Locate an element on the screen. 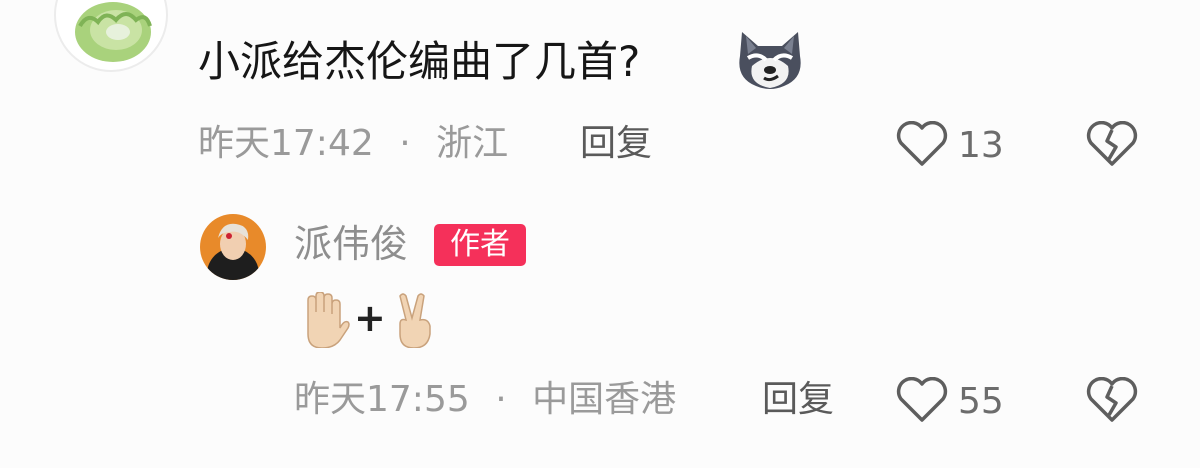 This screenshot has height=468, width=1200. victory-hand-emoji-icon is located at coordinates (414, 322).